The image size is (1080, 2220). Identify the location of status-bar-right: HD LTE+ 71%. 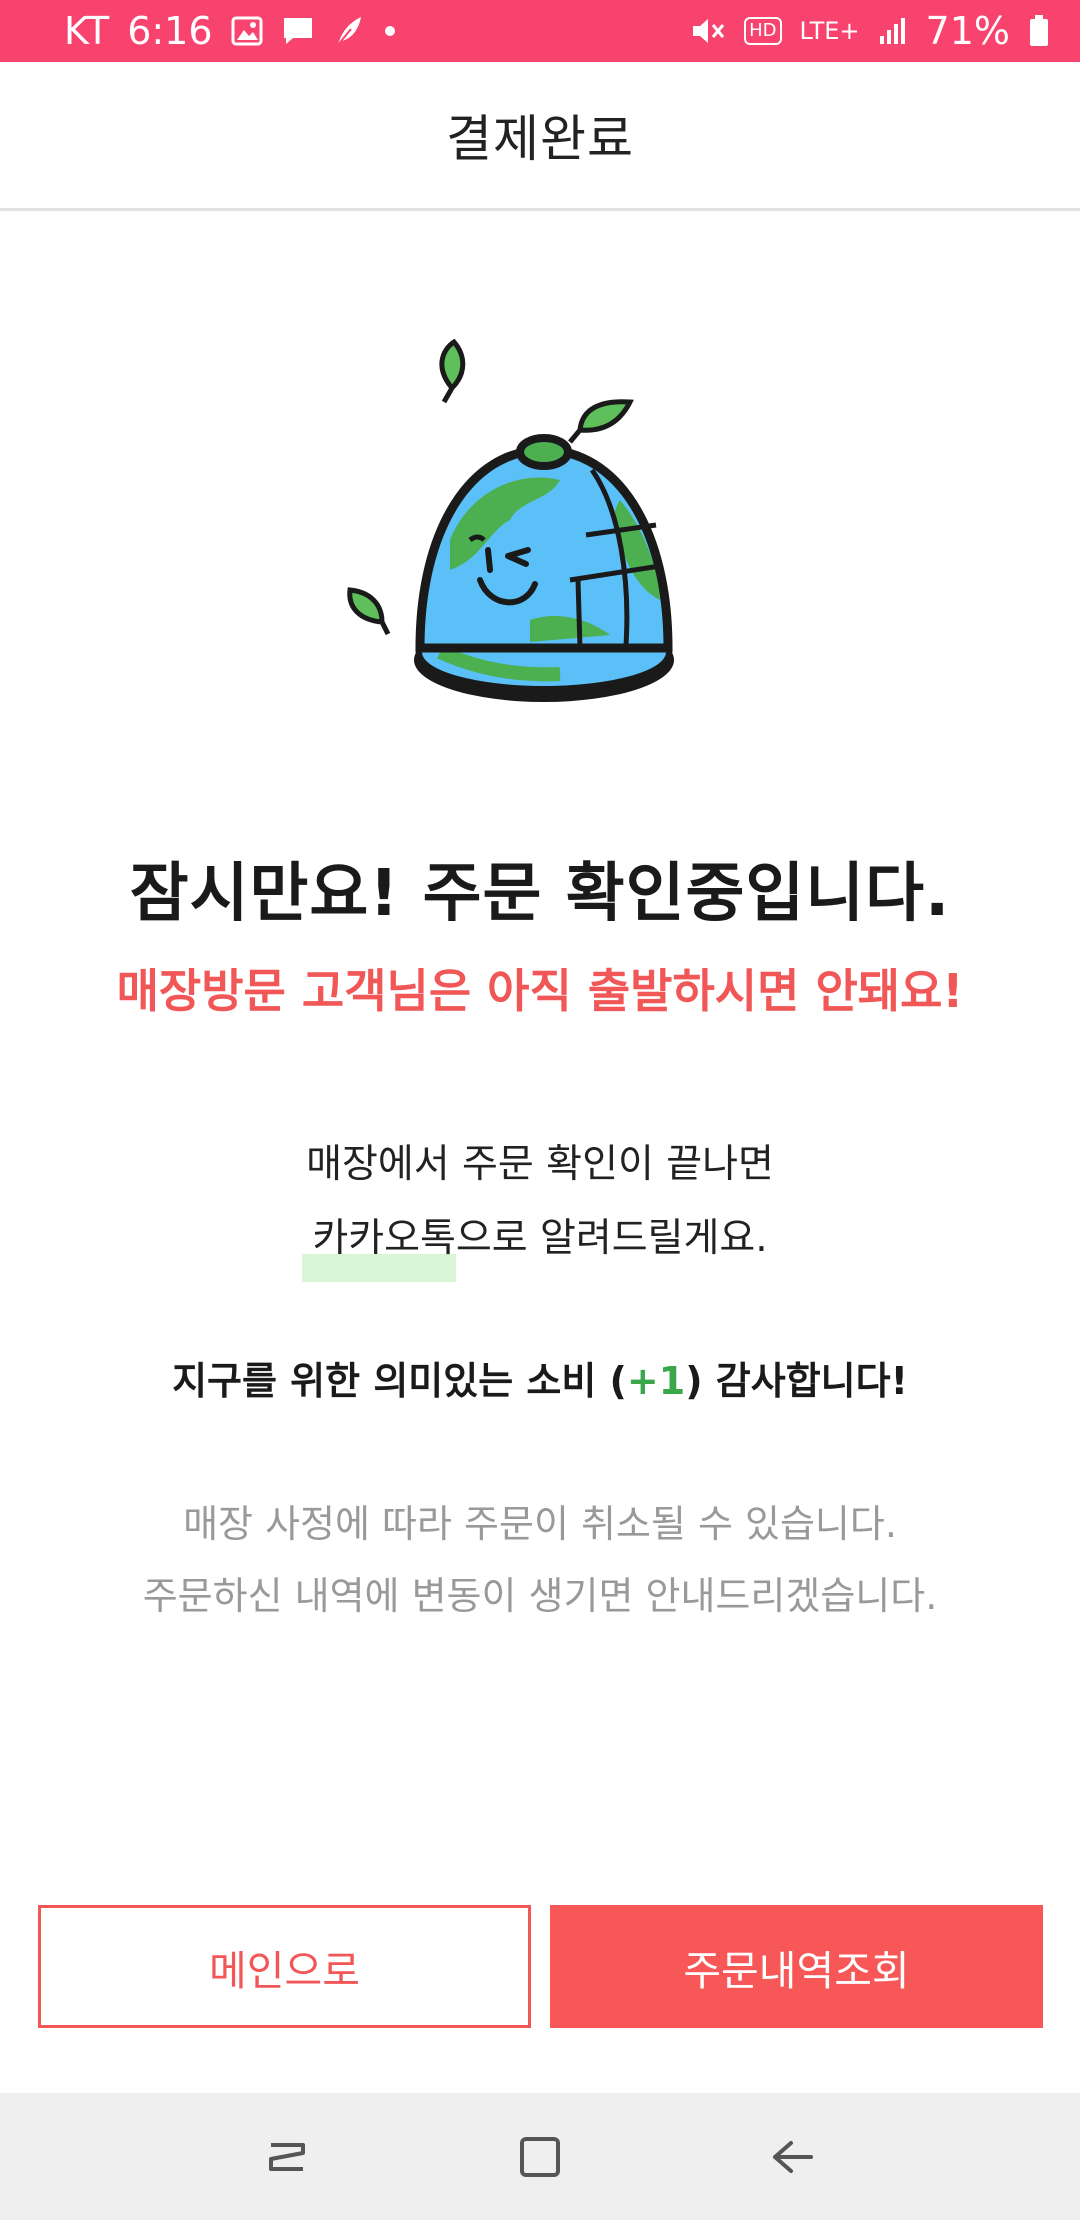
(870, 31).